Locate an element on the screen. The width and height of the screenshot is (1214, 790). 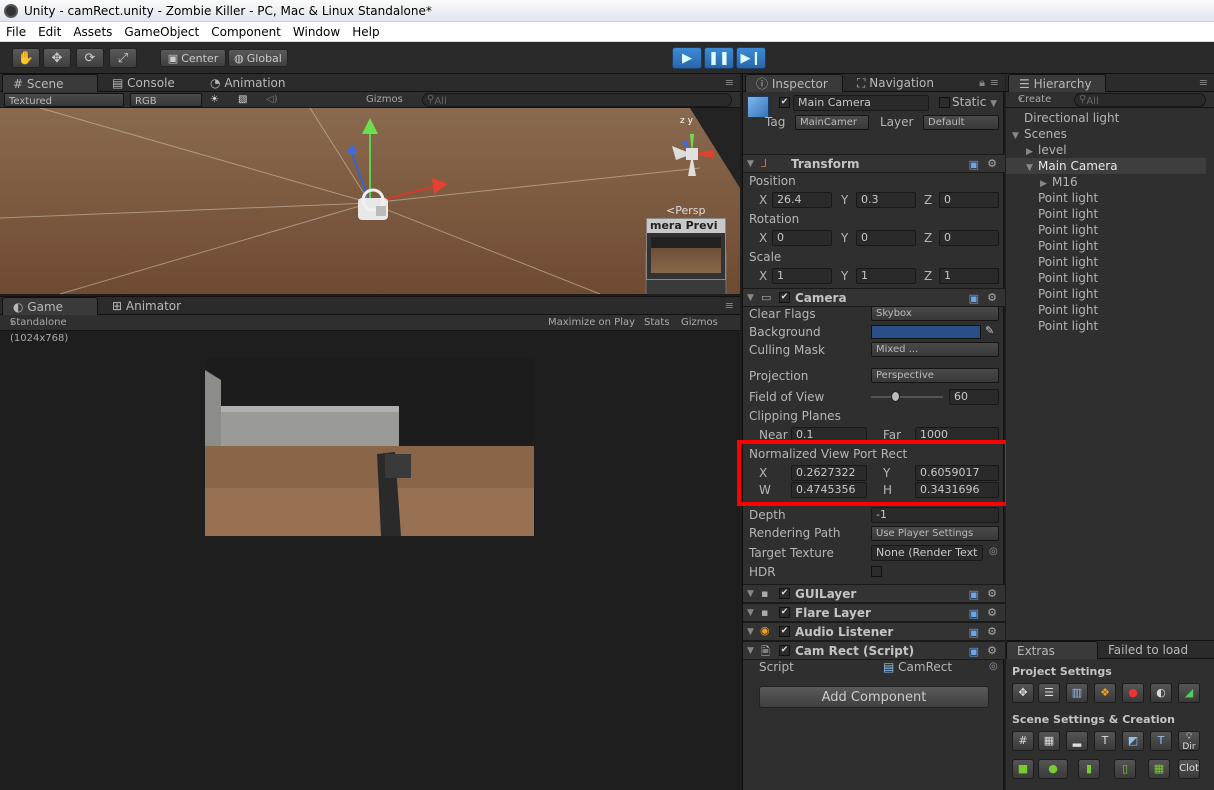
camera-header: ▼ ▭ ✔ Camera ▣ ⚙ is located at coordinates (874, 297).